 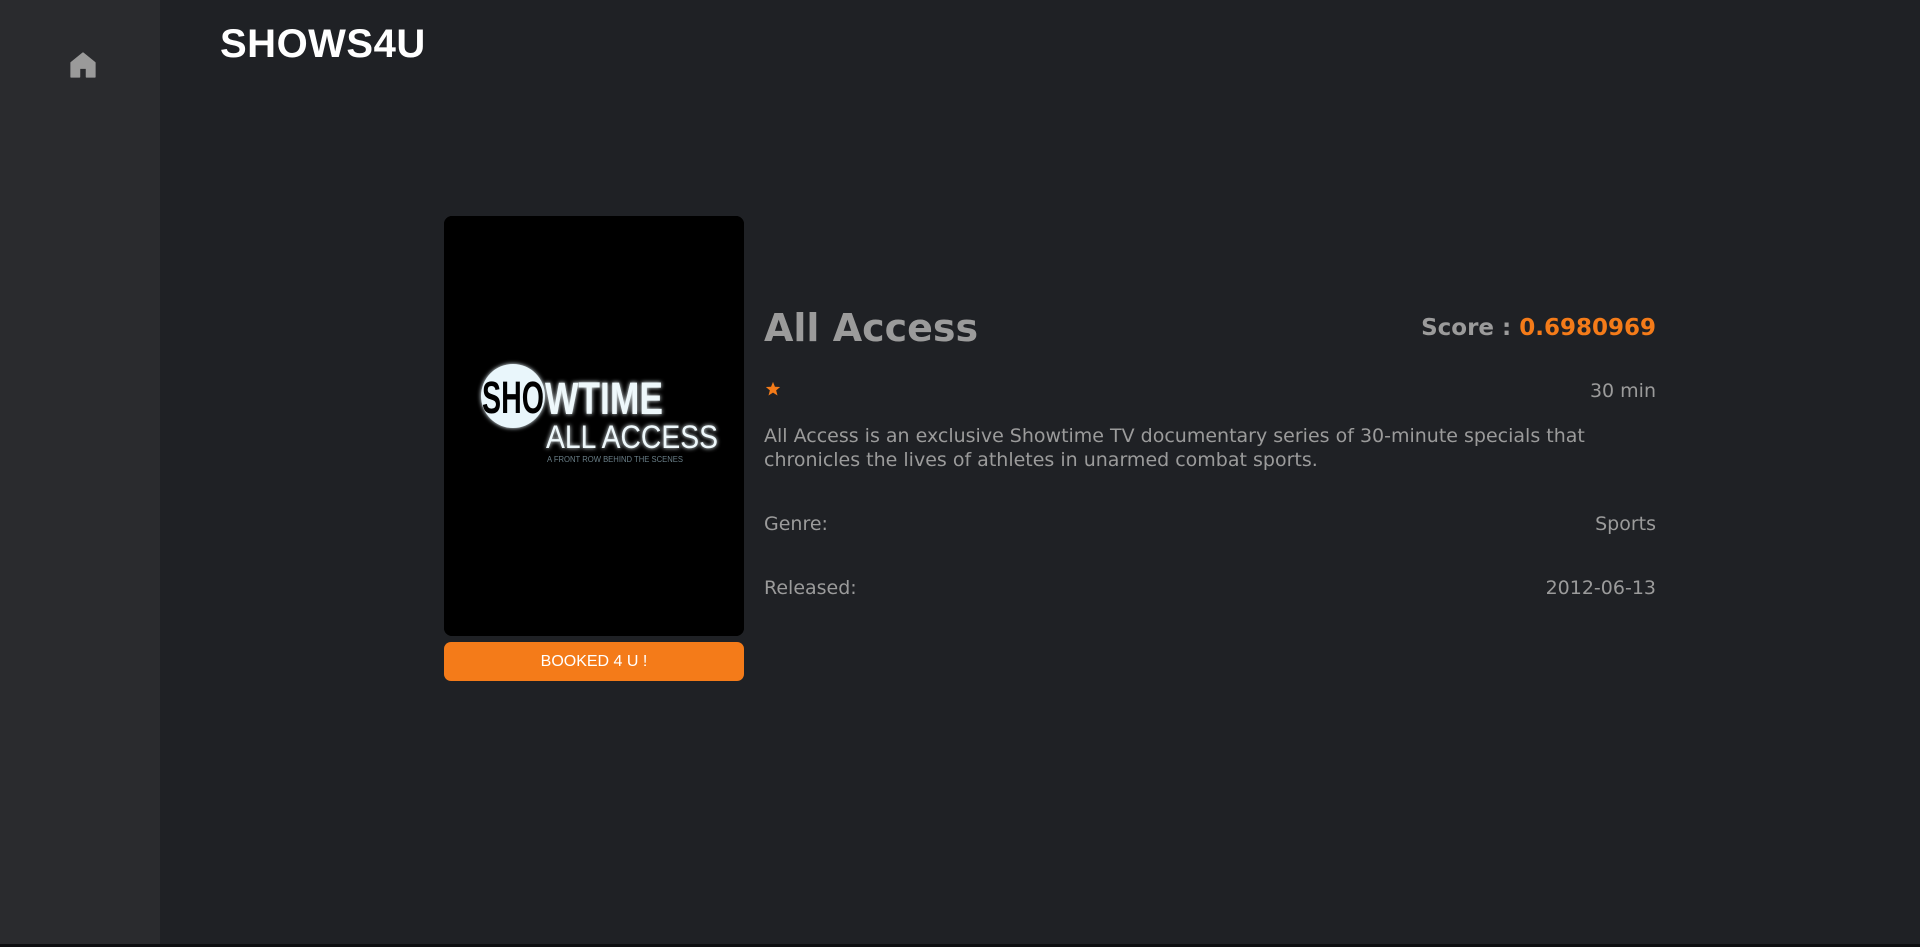 What do you see at coordinates (632, 437) in the screenshot?
I see `poster-subtitle: ALL ACCESS` at bounding box center [632, 437].